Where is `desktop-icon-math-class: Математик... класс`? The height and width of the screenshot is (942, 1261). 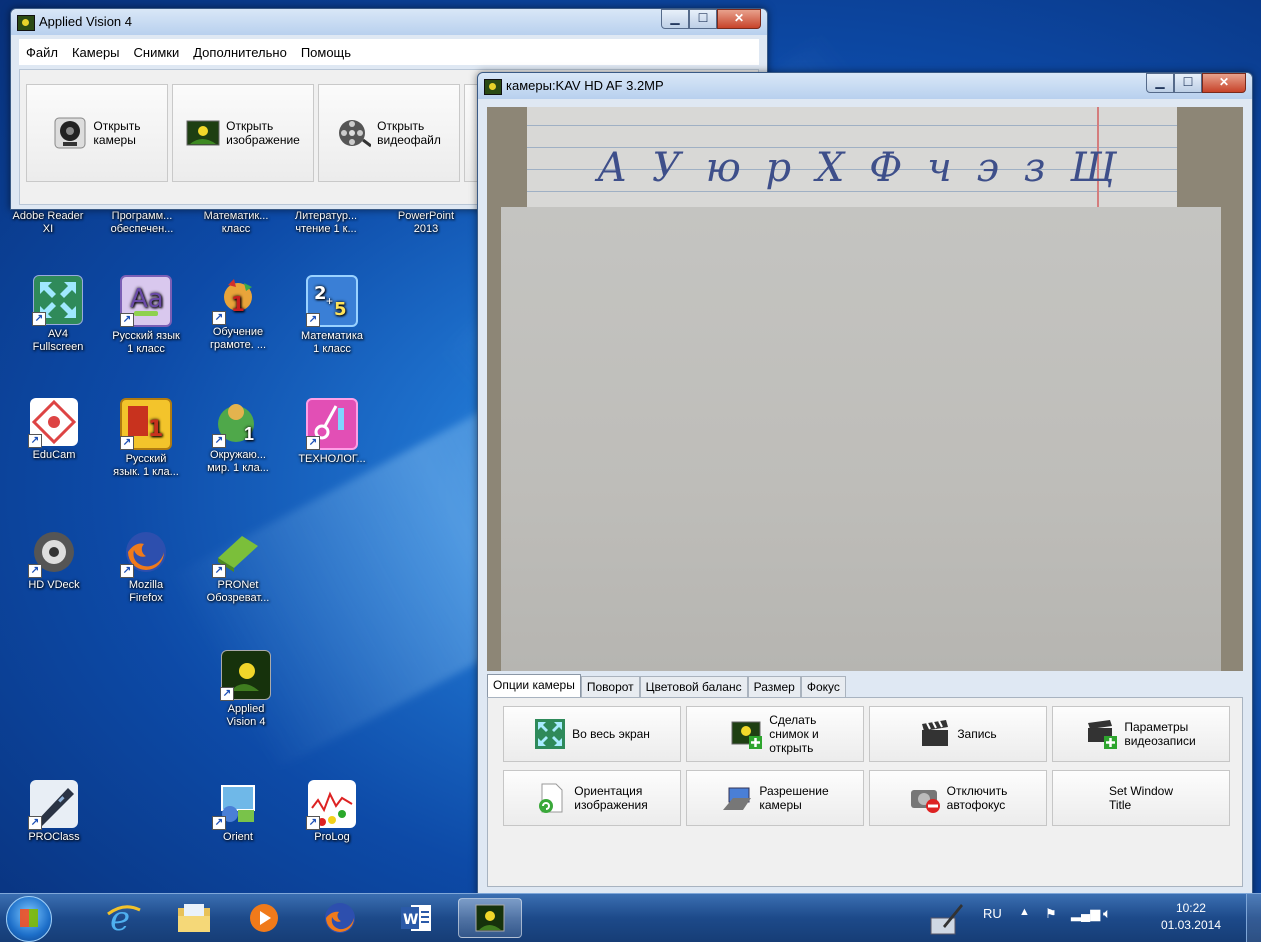 desktop-icon-math-class: Математик... класс is located at coordinates (236, 223).